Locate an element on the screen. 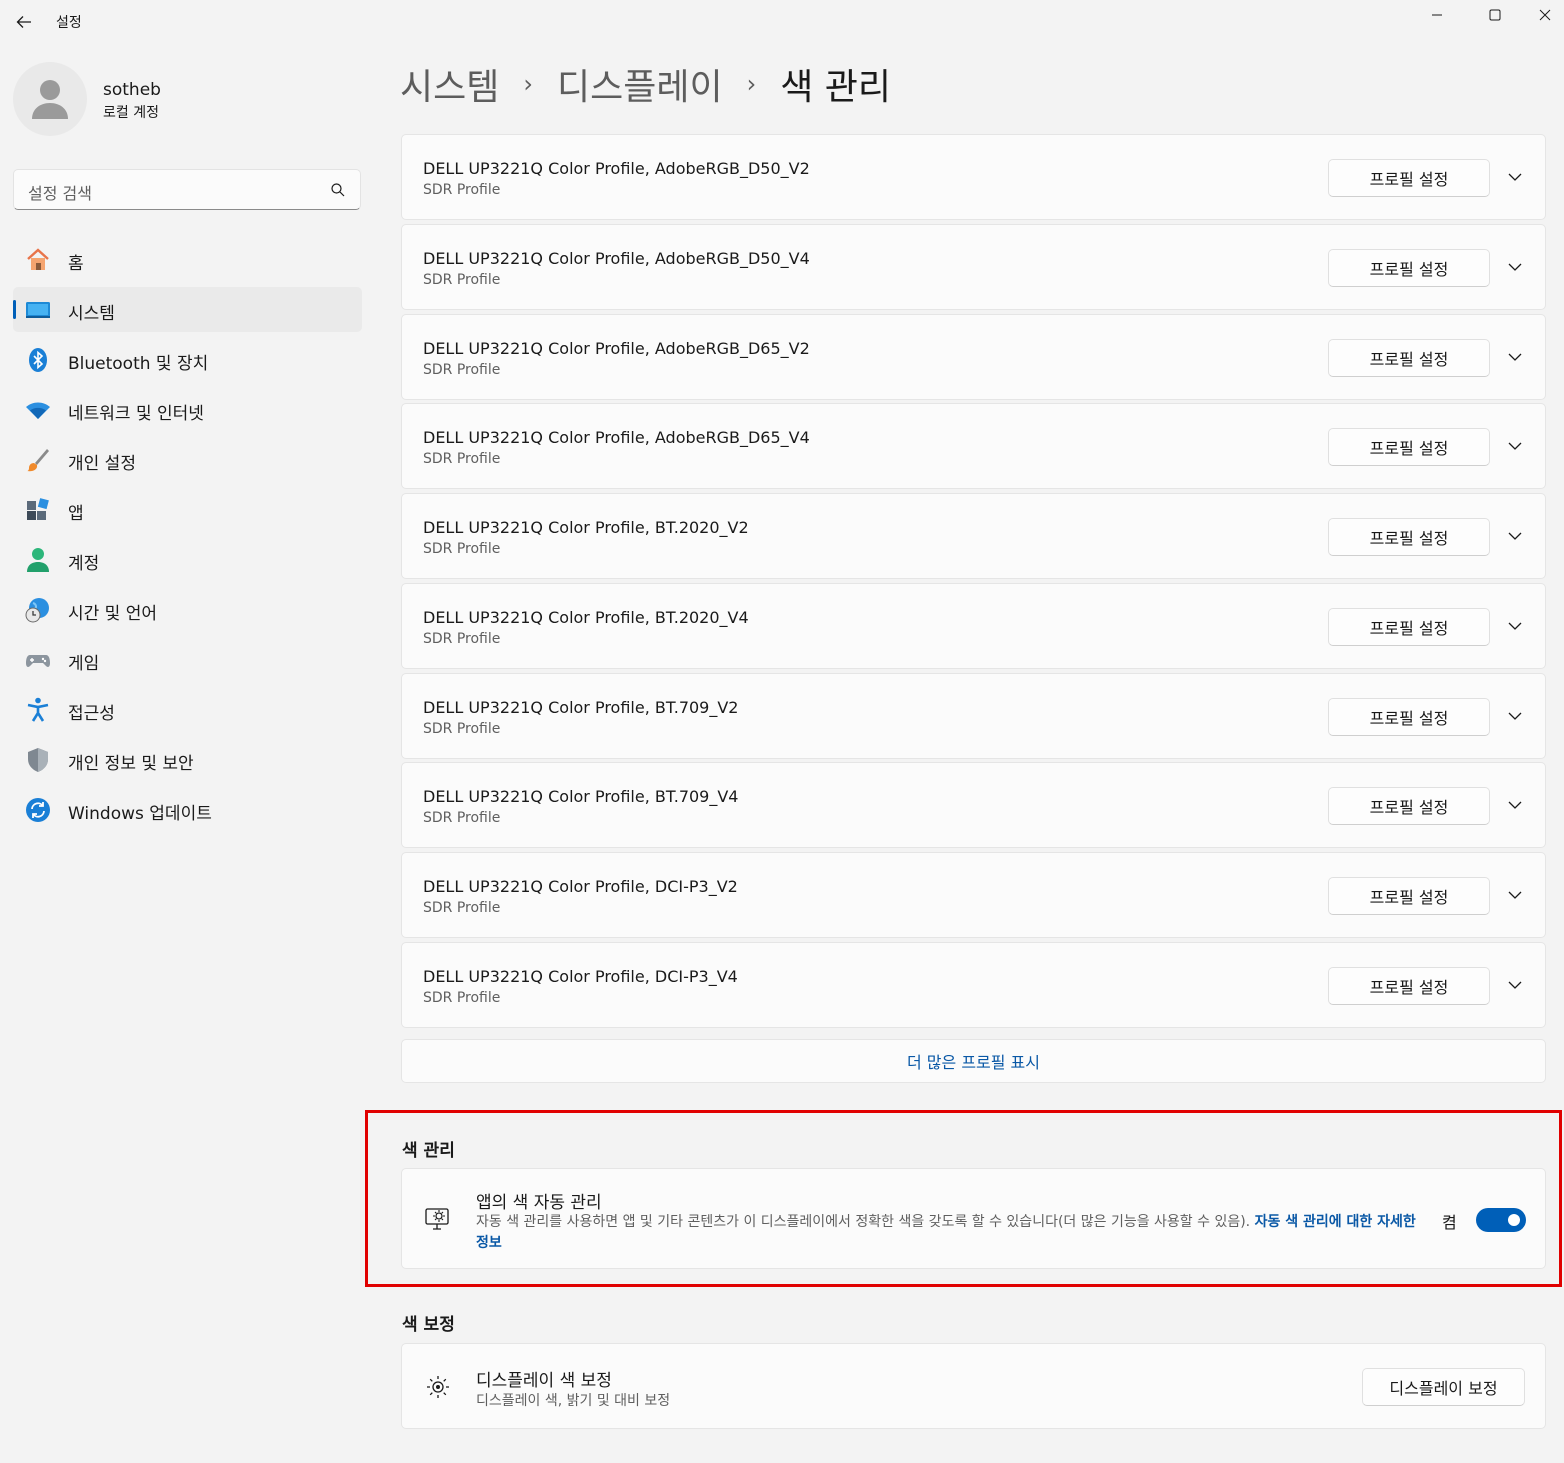 This screenshot has width=1564, height=1463. back-button is located at coordinates (24, 22).